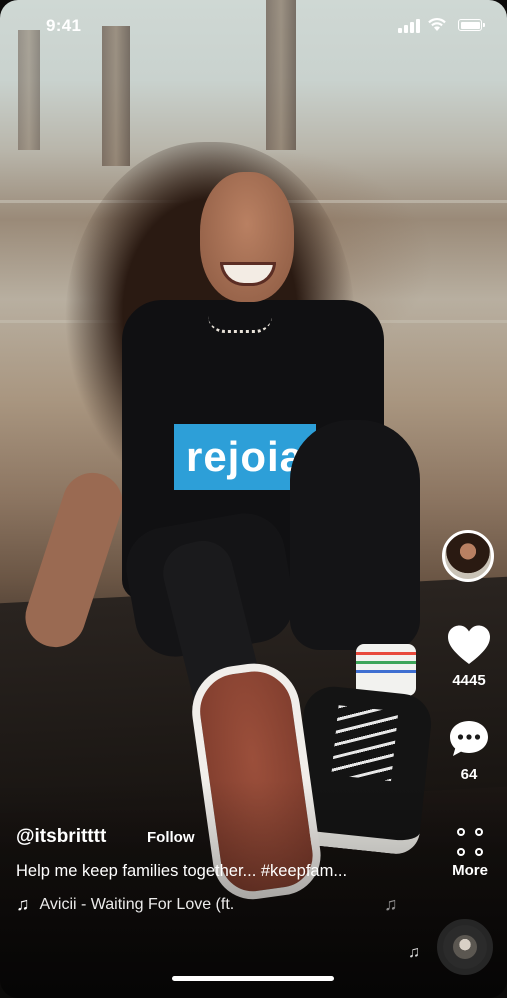 This screenshot has height=998, width=507. I want to click on right-leg, so click(355, 535).